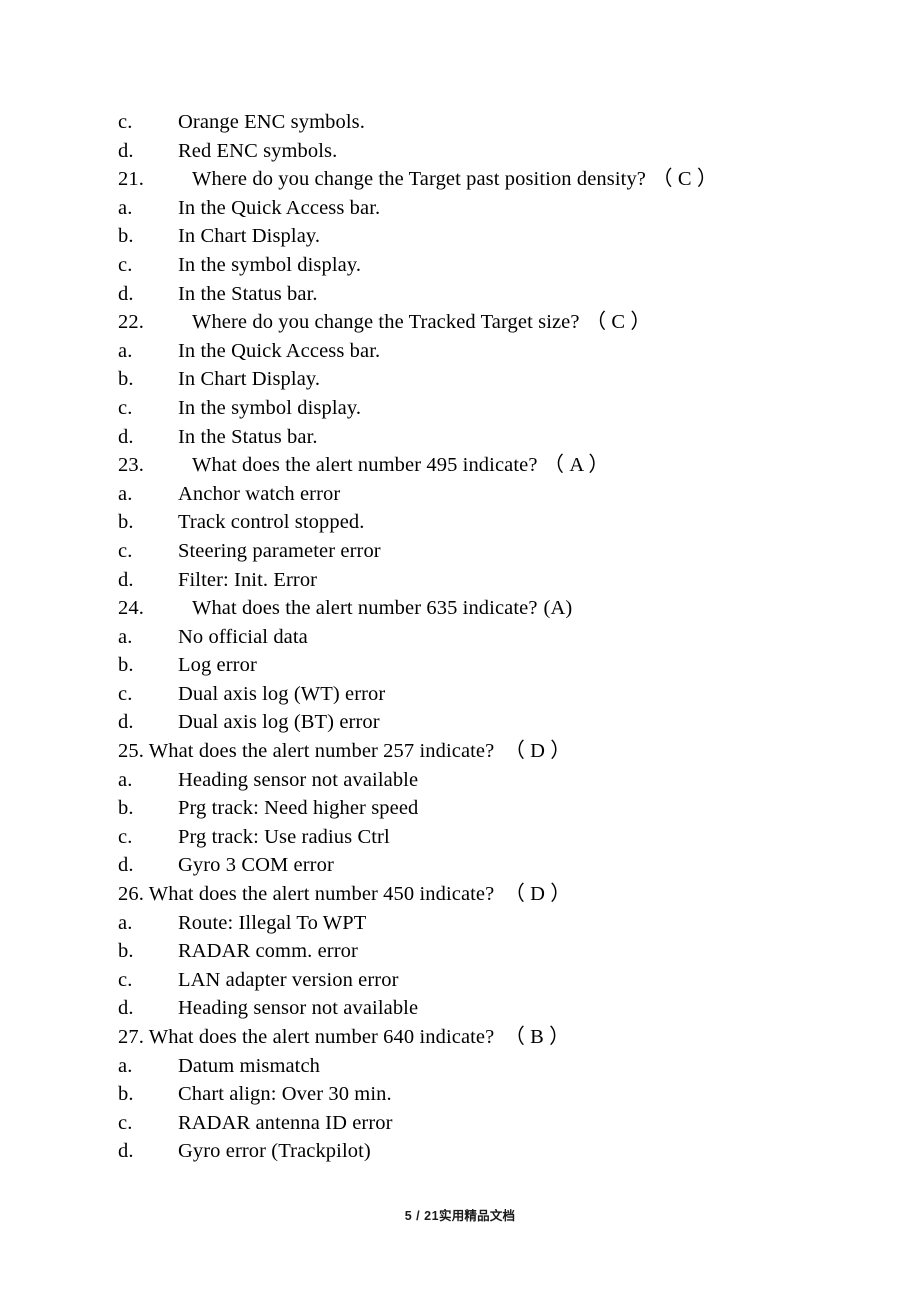 The image size is (920, 1302). What do you see at coordinates (468, 1151) in the screenshot?
I see `answer-option: d. Gyro error (Trackpilot)` at bounding box center [468, 1151].